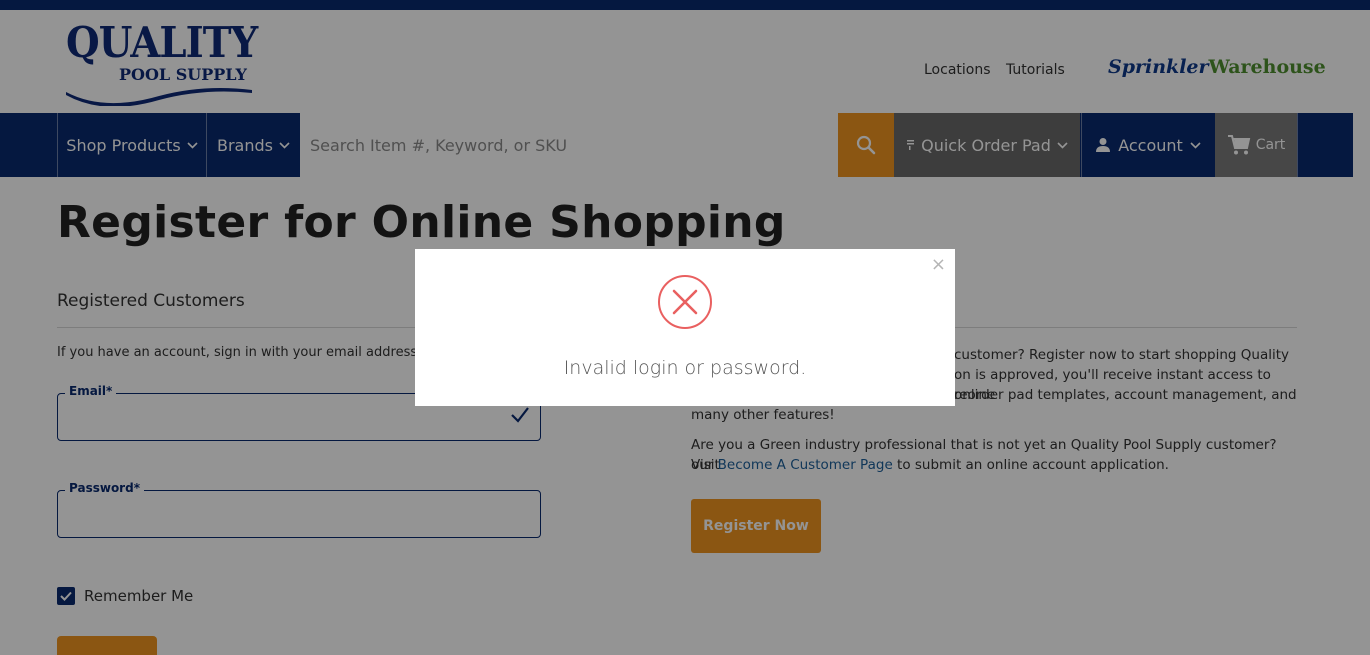 The height and width of the screenshot is (655, 1370). I want to click on error-message: Invalid login or password., so click(685, 368).